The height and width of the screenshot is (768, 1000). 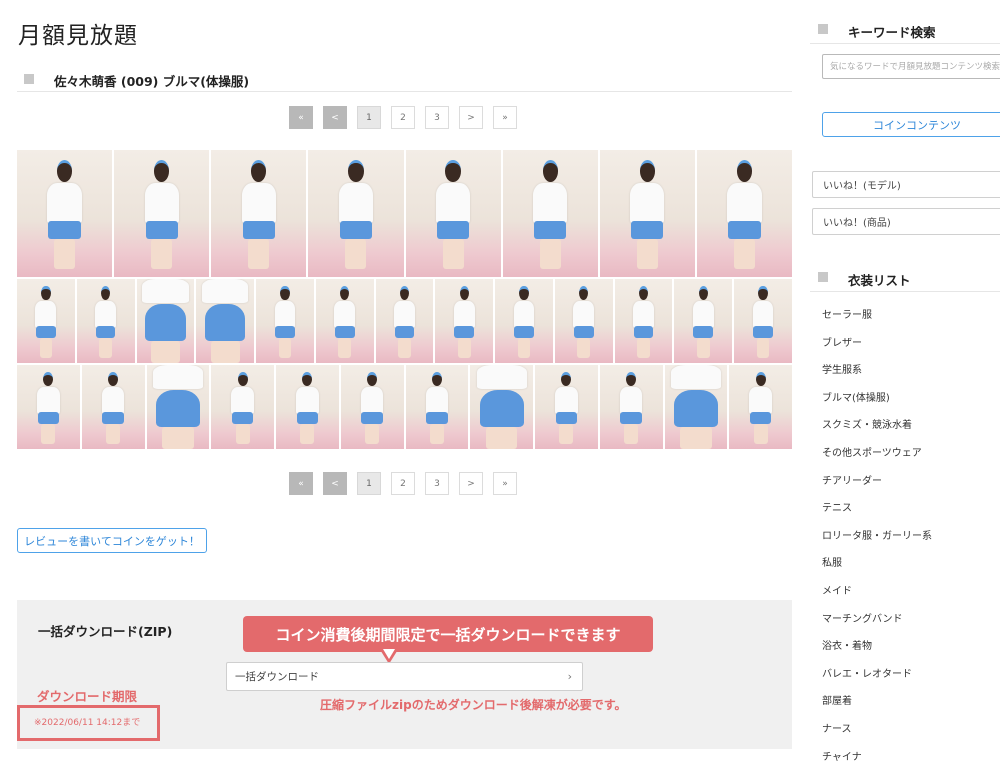 I want to click on costume-list-item: バレエ・レオタード, so click(x=877, y=675).